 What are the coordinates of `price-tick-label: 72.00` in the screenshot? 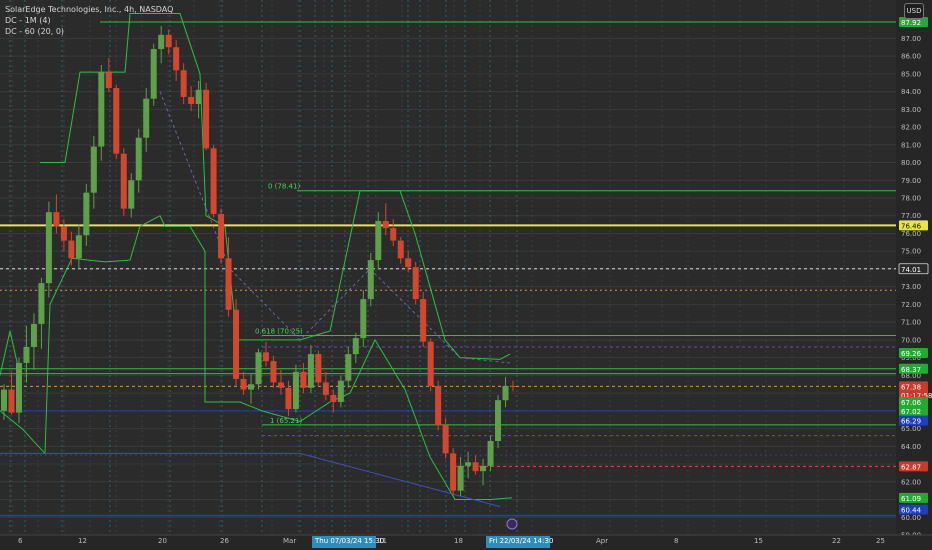 It's located at (911, 305).